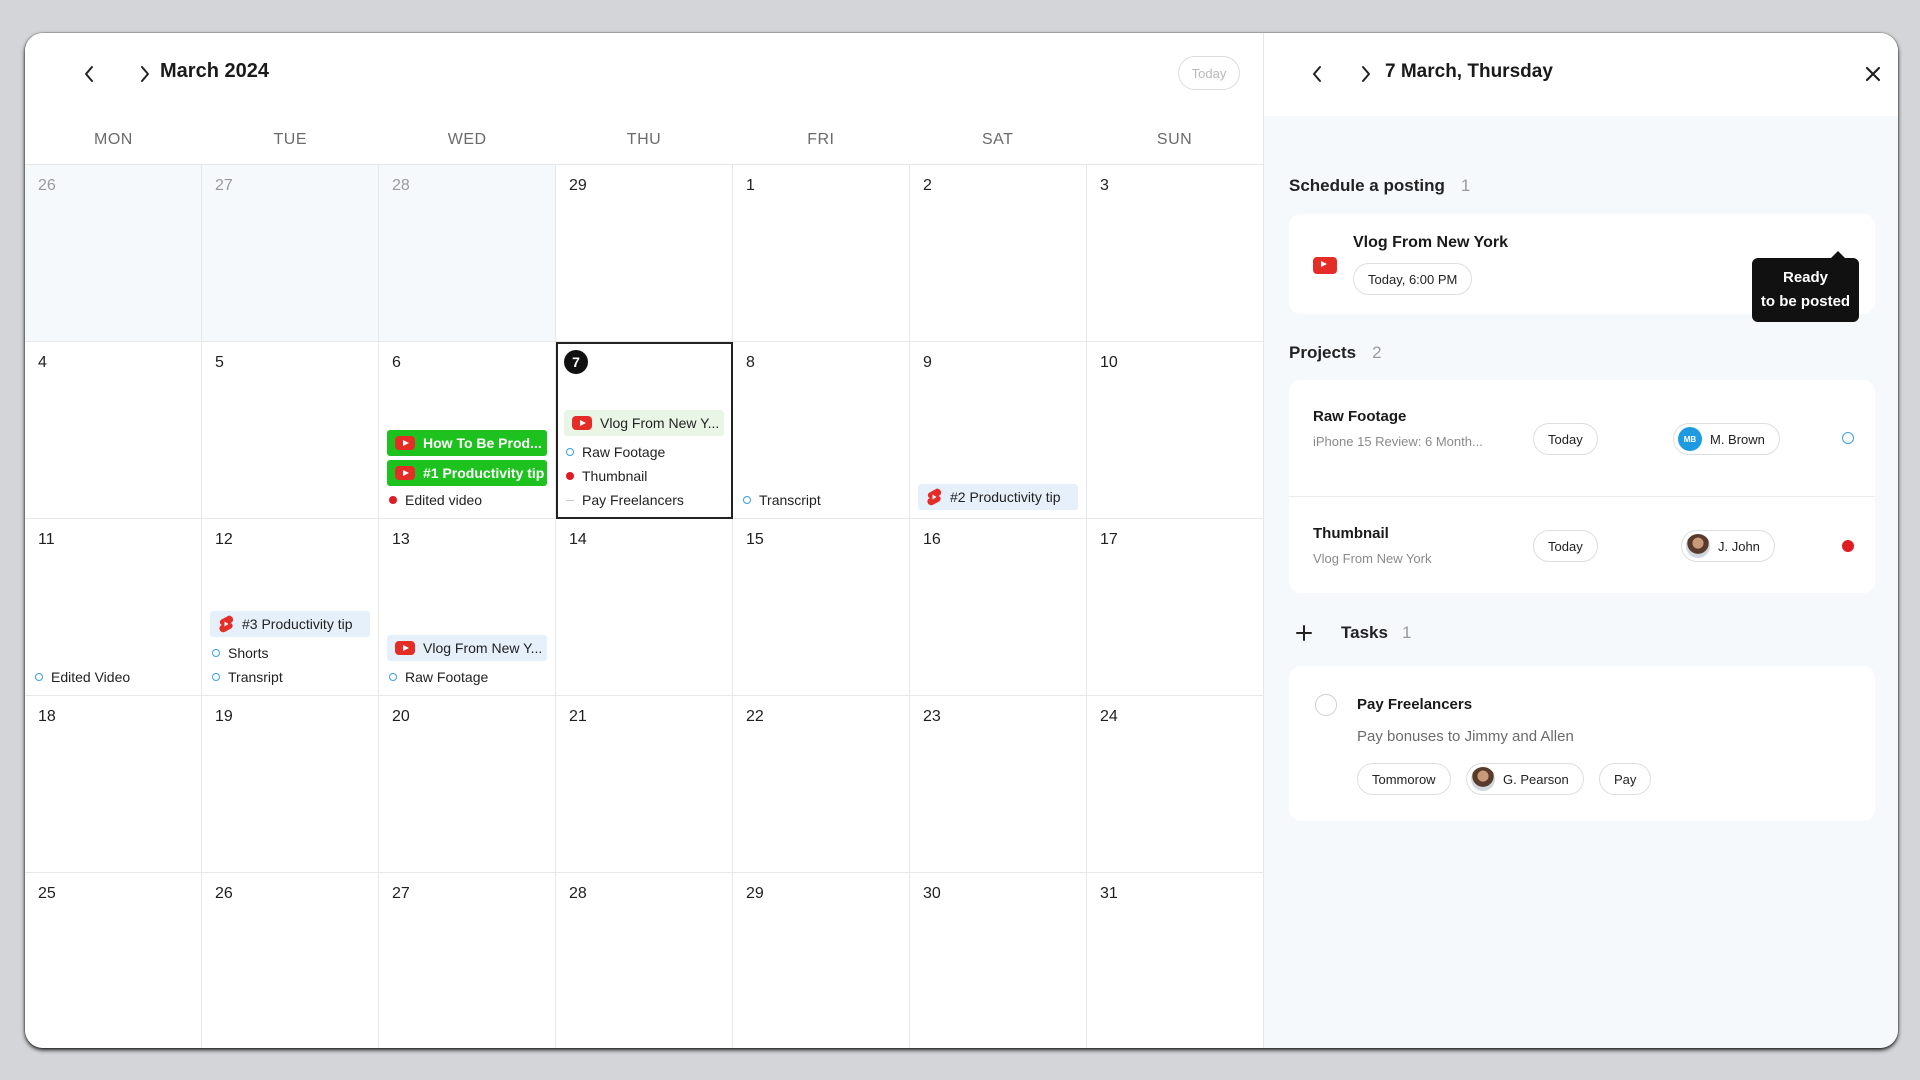 The width and height of the screenshot is (1920, 1080). I want to click on prev-month-button, so click(89, 74).